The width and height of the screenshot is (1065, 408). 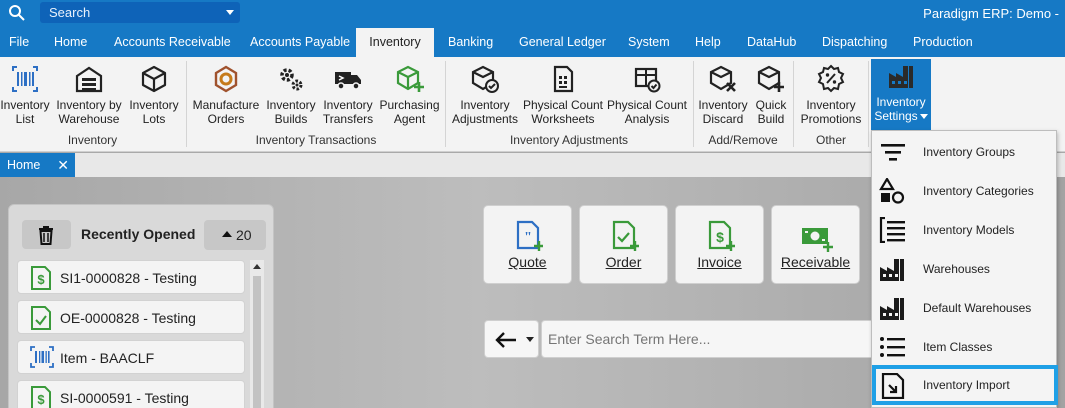 I want to click on receivable-tile: Receivable, so click(x=815, y=244).